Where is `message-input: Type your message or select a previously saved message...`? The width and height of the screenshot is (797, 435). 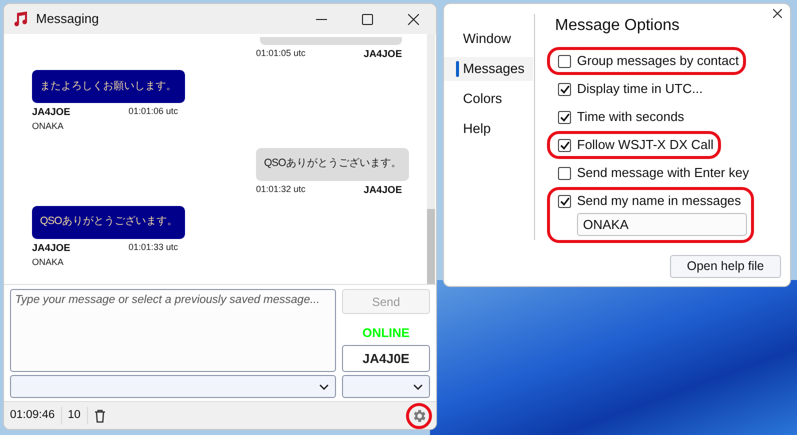
message-input: Type your message or select a previously saved message... is located at coordinates (173, 330).